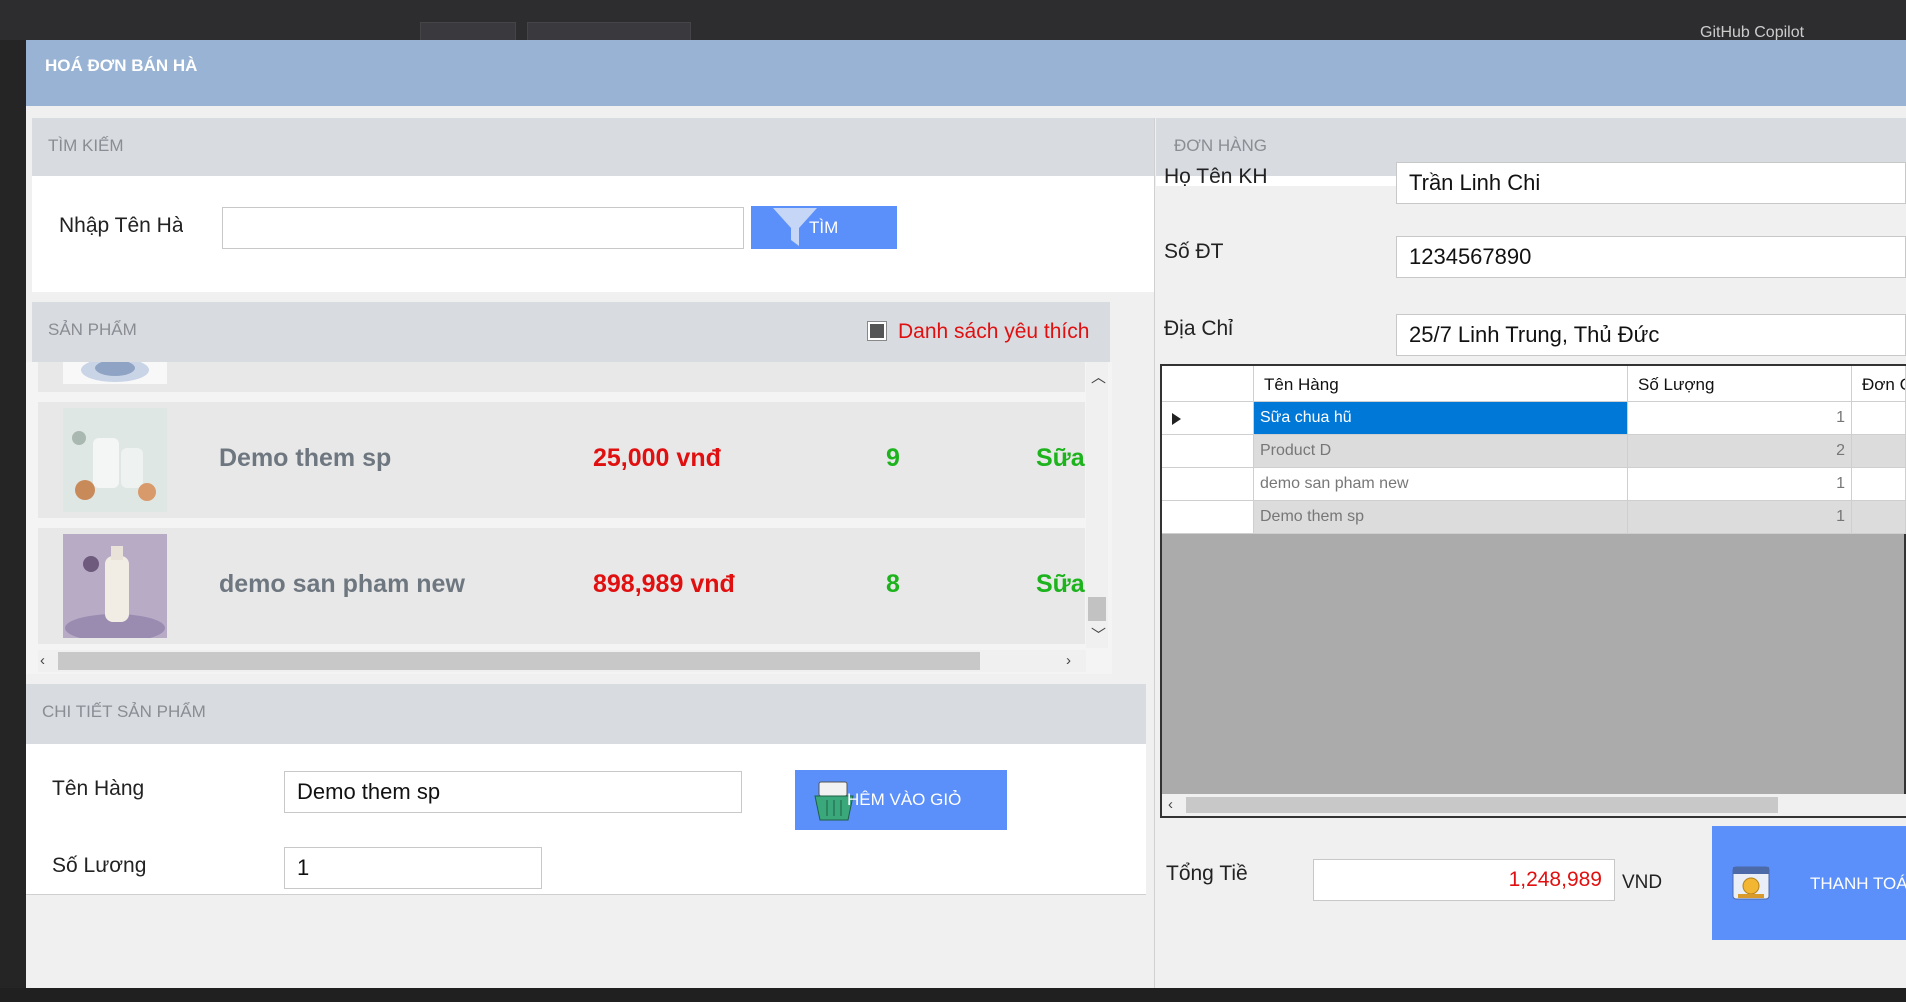 This screenshot has height=1002, width=1906. What do you see at coordinates (1220, 145) in the screenshot?
I see `order-section-title: ĐƠN HÀNG` at bounding box center [1220, 145].